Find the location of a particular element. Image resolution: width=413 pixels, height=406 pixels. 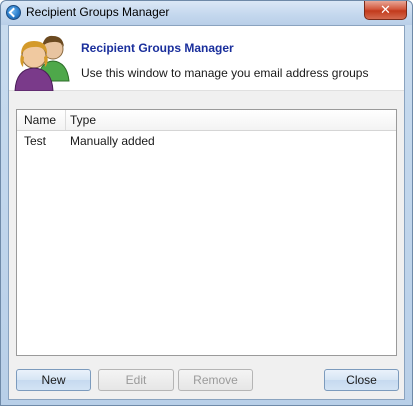

app-icon is located at coordinates (13, 12).